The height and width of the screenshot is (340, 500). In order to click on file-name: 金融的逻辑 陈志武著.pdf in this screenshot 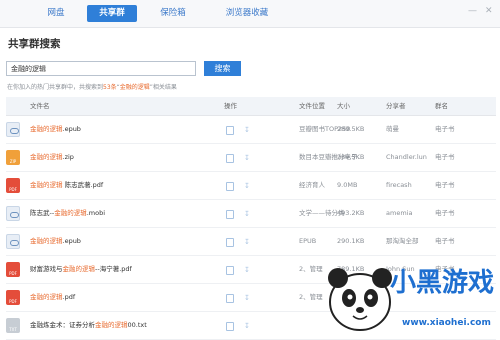, I will do `click(66, 185)`.